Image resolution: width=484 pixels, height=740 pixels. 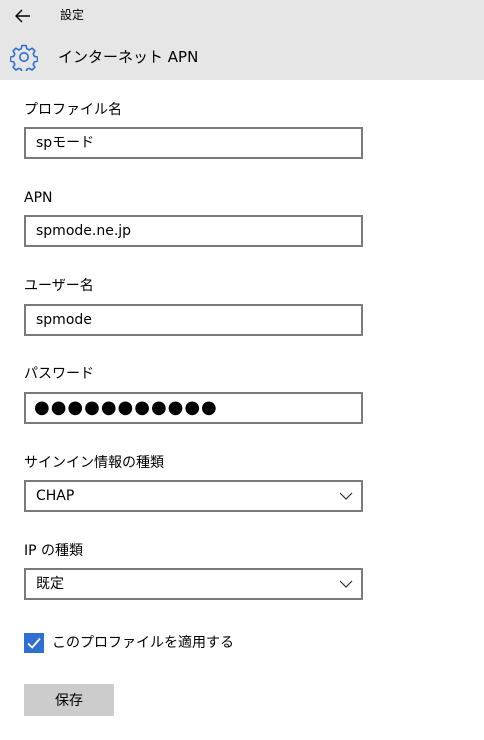 What do you see at coordinates (193, 584) in the screenshot?
I see `ip-type-select: 既定` at bounding box center [193, 584].